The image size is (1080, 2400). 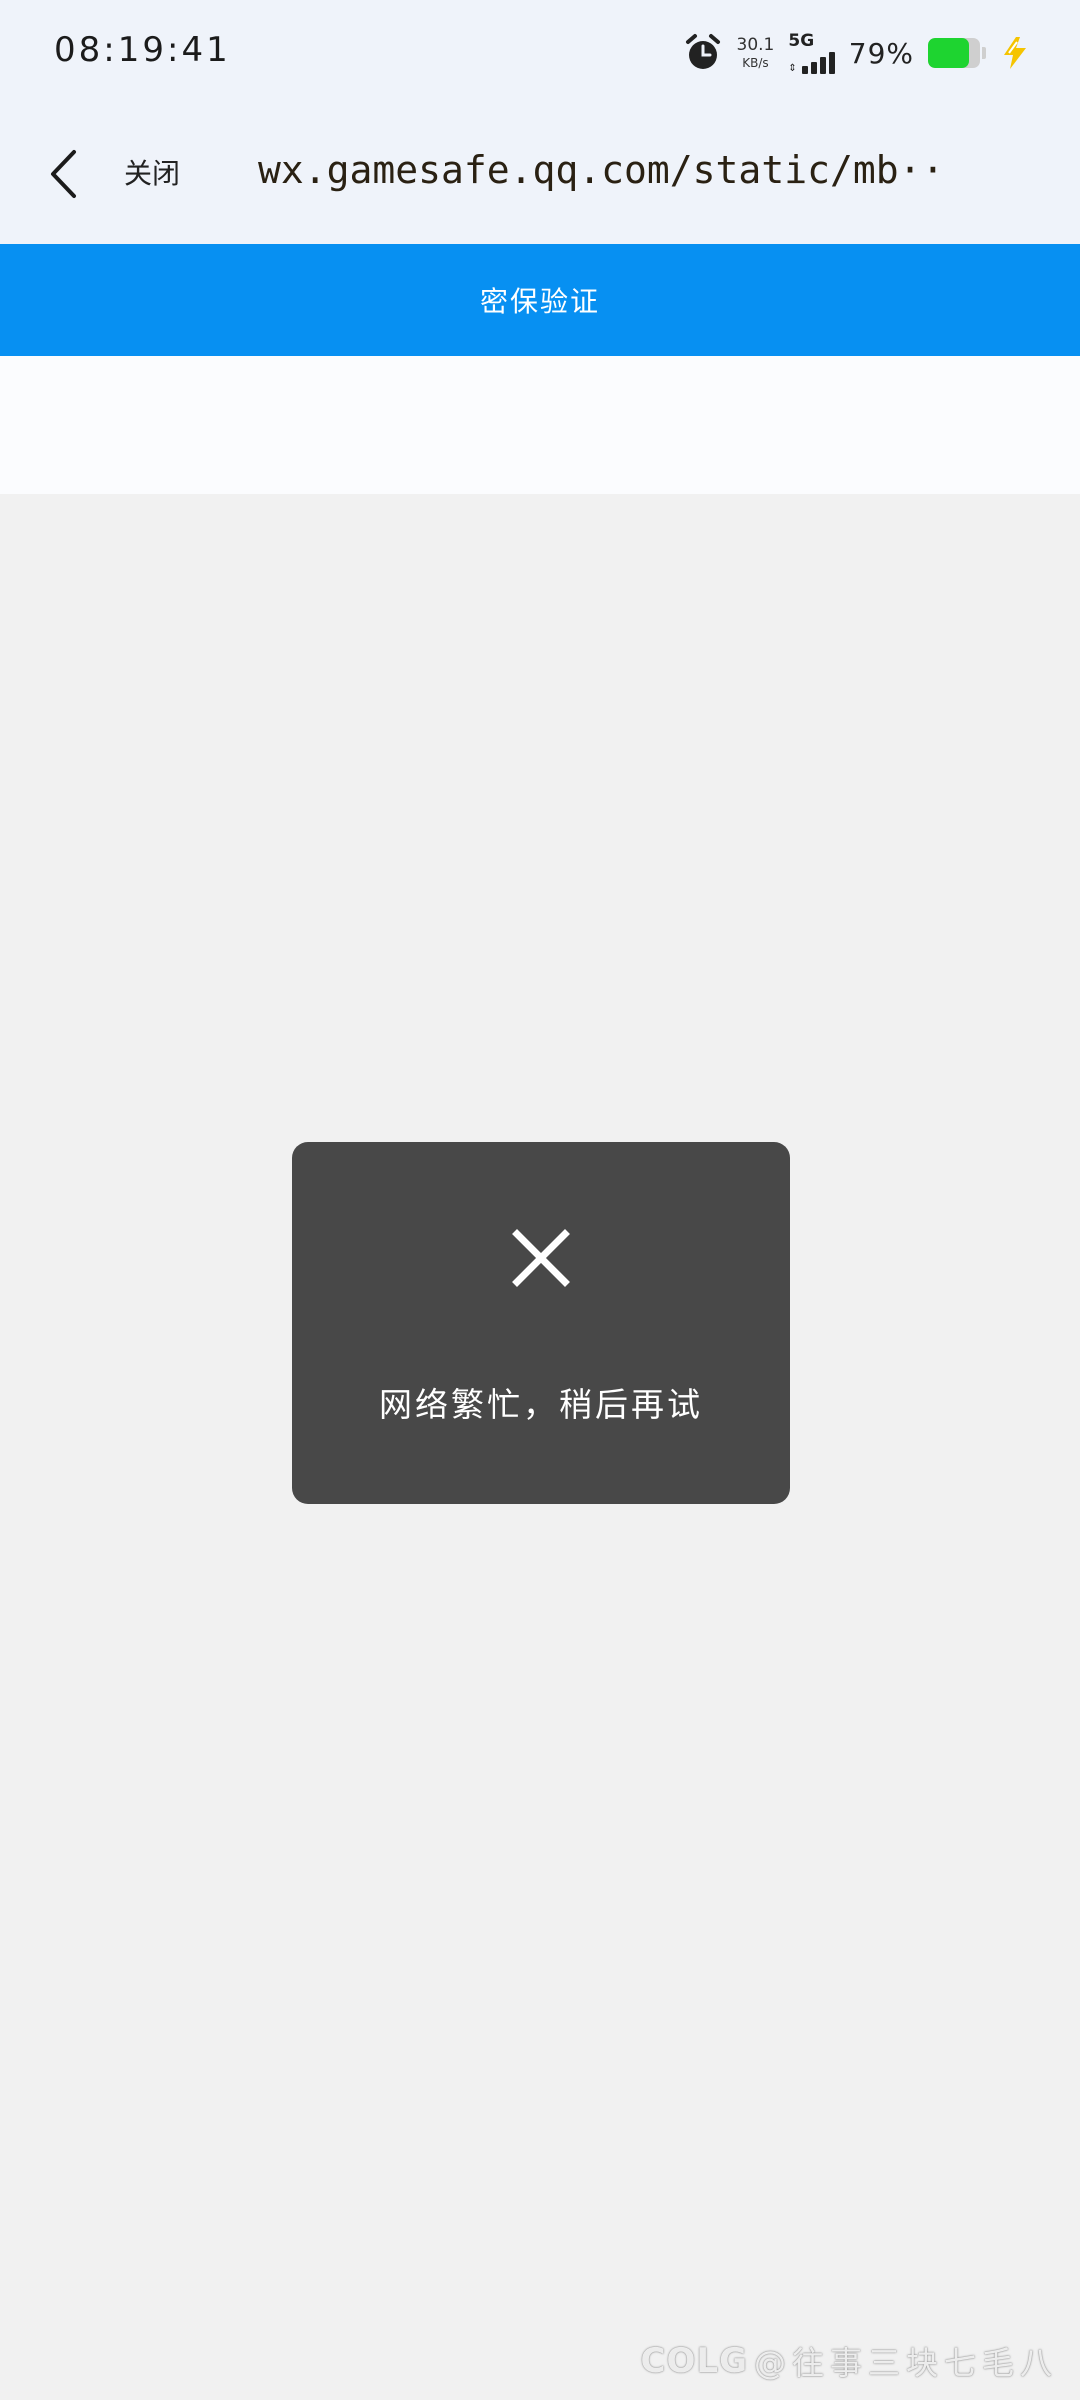 I want to click on alarm-icon, so click(x=702, y=51).